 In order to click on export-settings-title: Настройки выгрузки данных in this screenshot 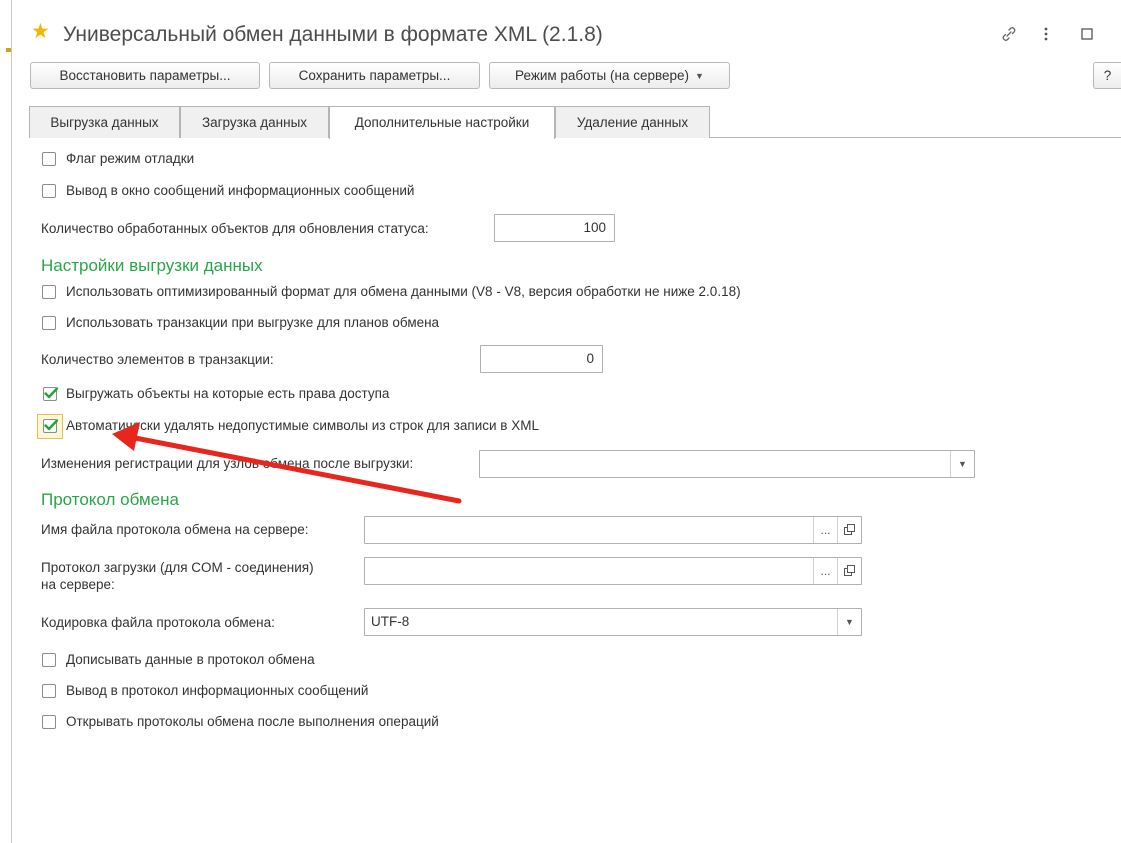, I will do `click(152, 265)`.